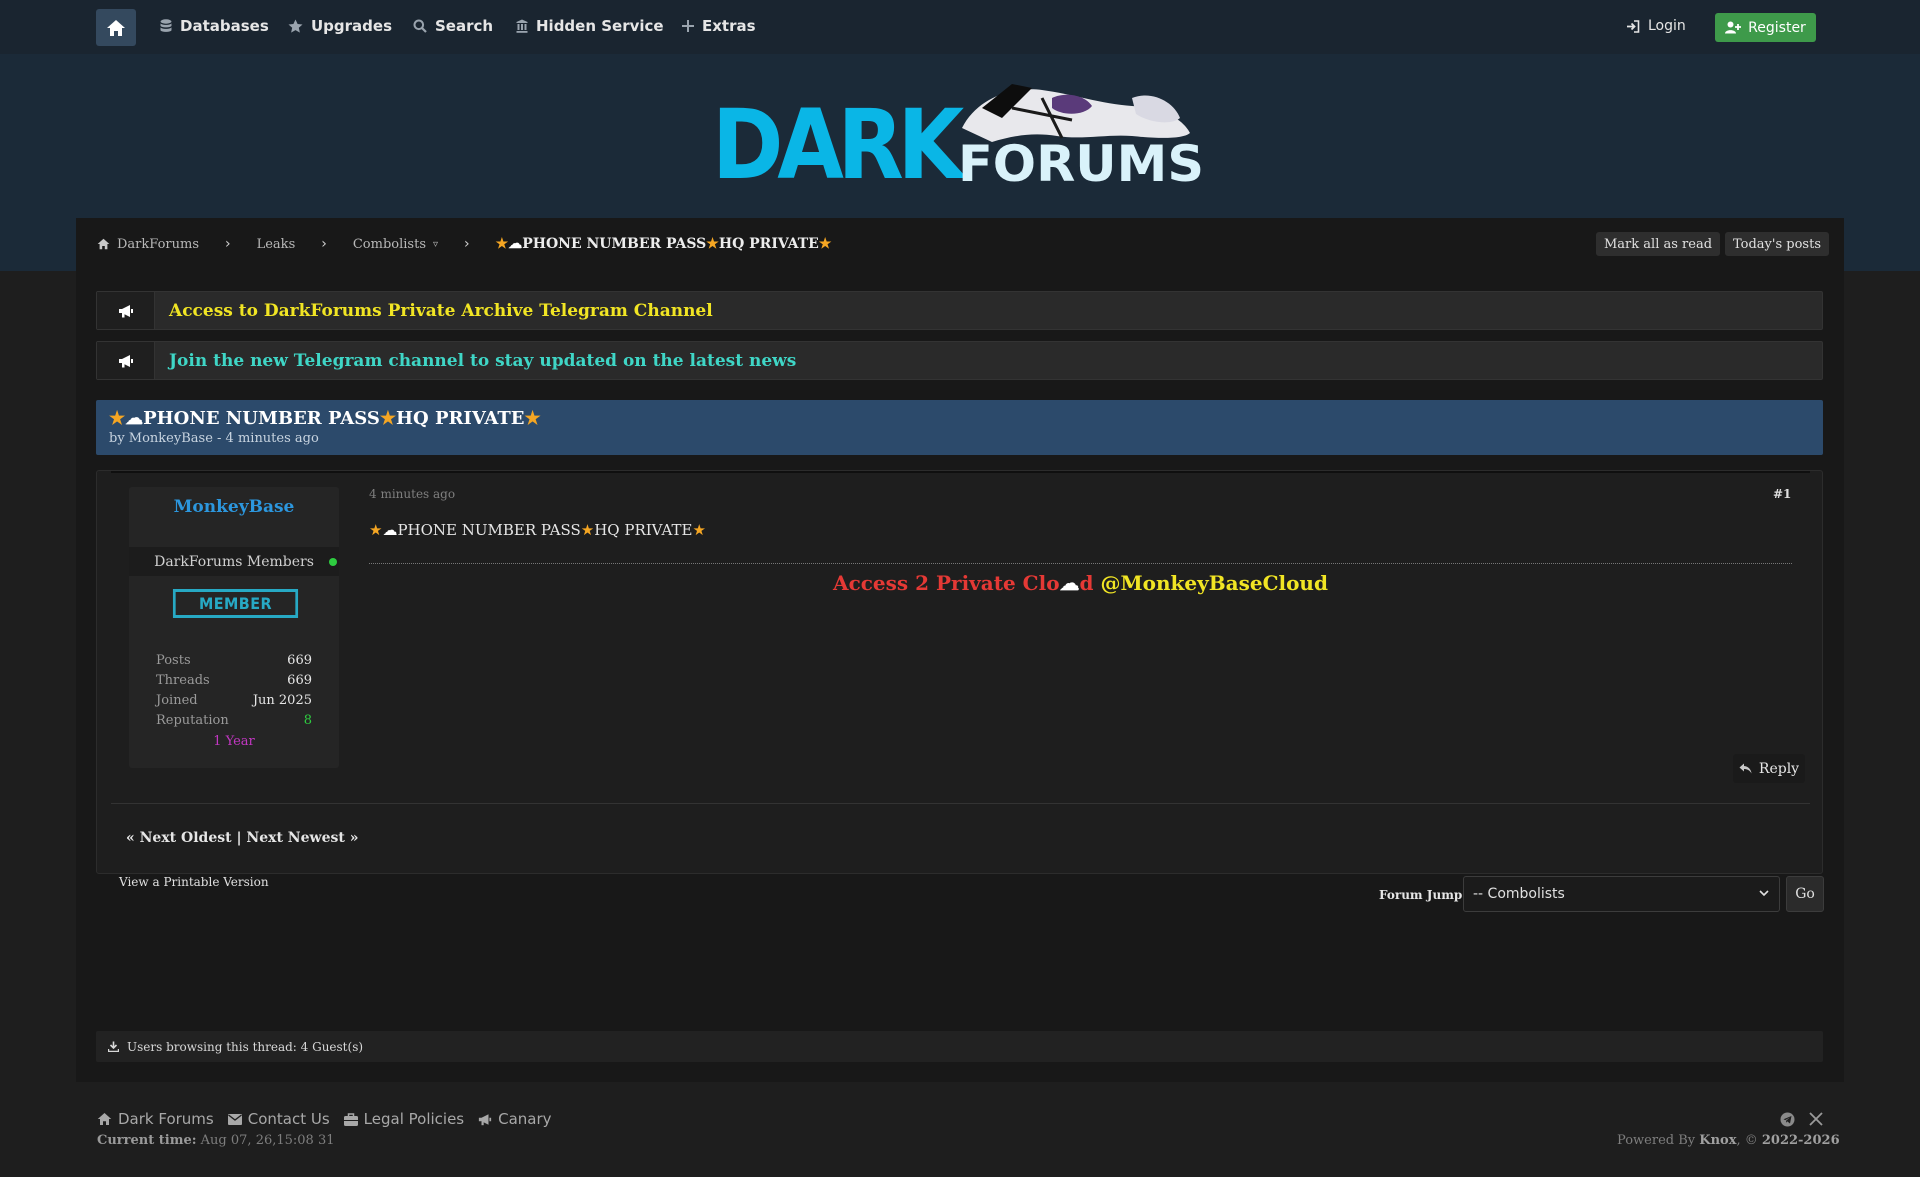 The height and width of the screenshot is (1177, 1920). I want to click on stat-value: Jun 2025, so click(282, 700).